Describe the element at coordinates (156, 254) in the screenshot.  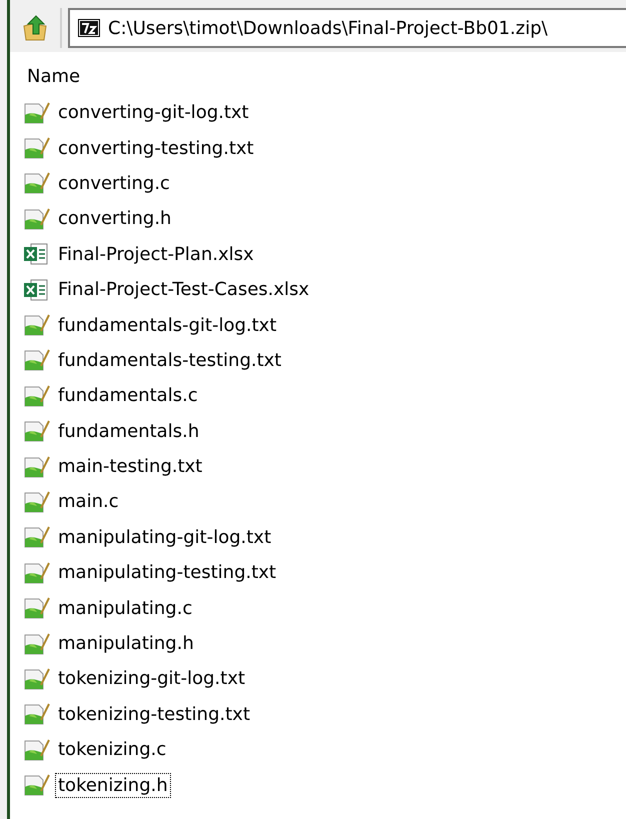
I see `file-name: Final-Project-Plan.xlsx` at that location.